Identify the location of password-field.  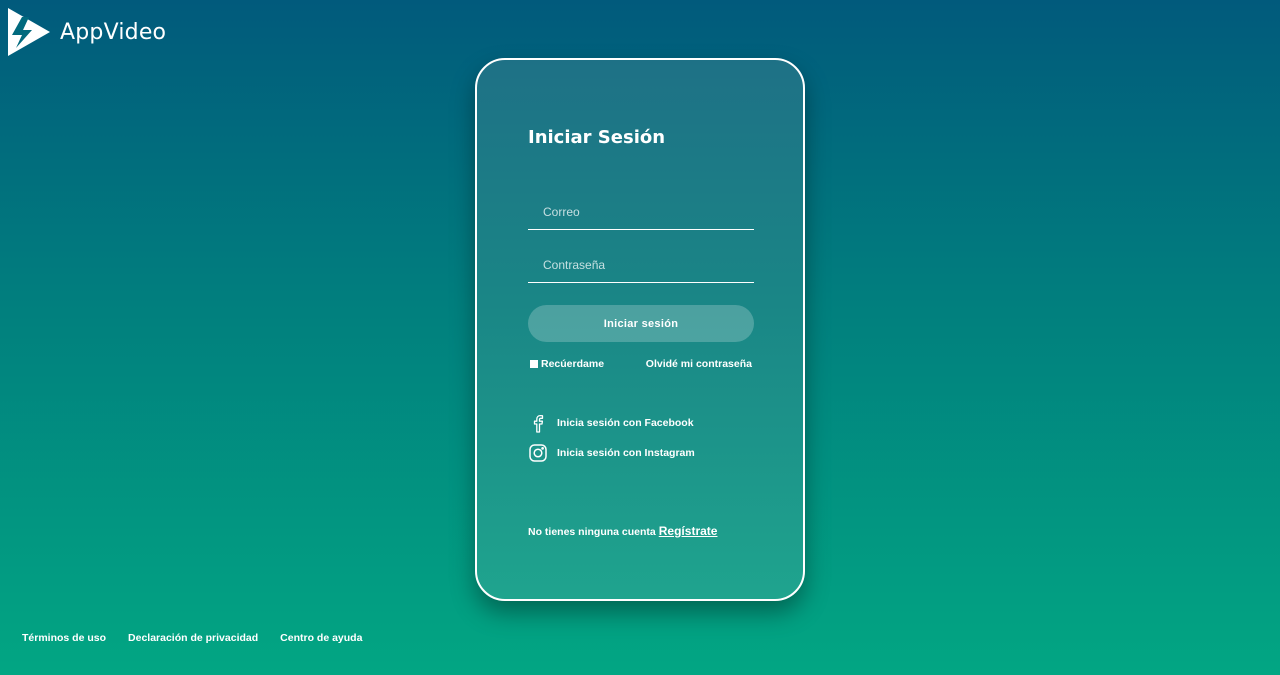
(641, 264).